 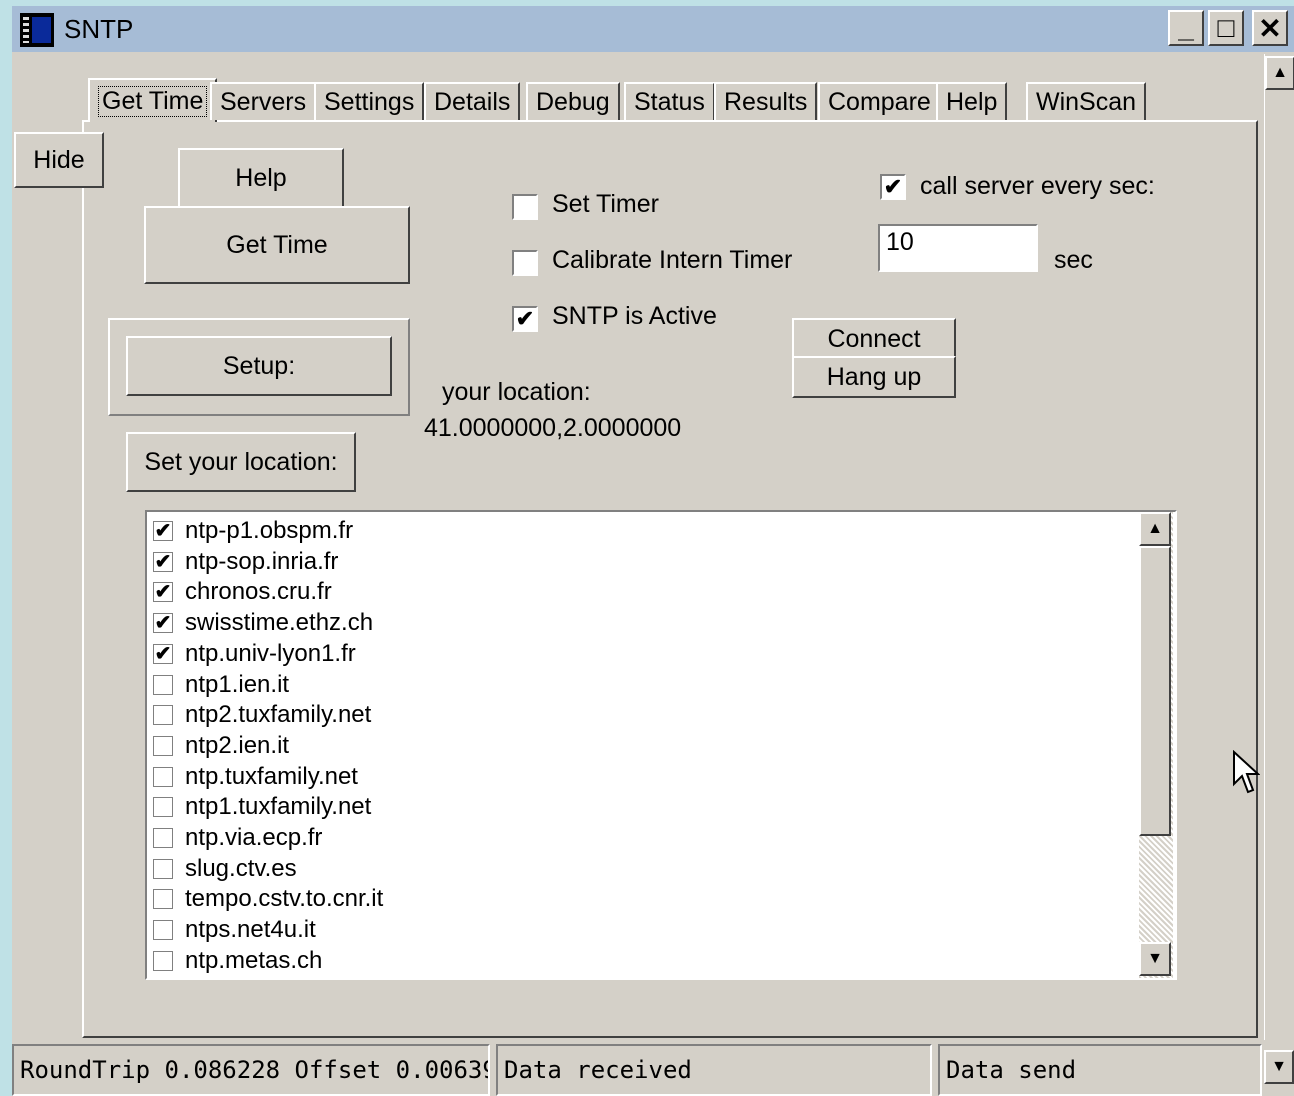 What do you see at coordinates (525, 263) in the screenshot?
I see `calibrate-checkbox` at bounding box center [525, 263].